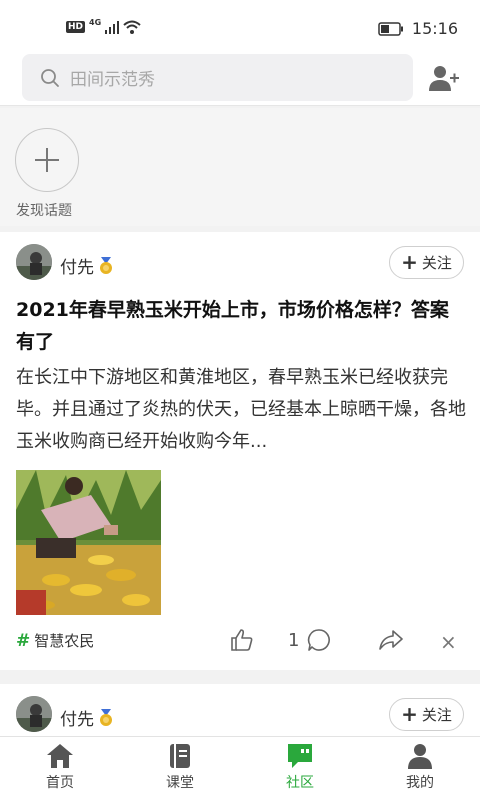  What do you see at coordinates (50, 77) in the screenshot?
I see `search-icon` at bounding box center [50, 77].